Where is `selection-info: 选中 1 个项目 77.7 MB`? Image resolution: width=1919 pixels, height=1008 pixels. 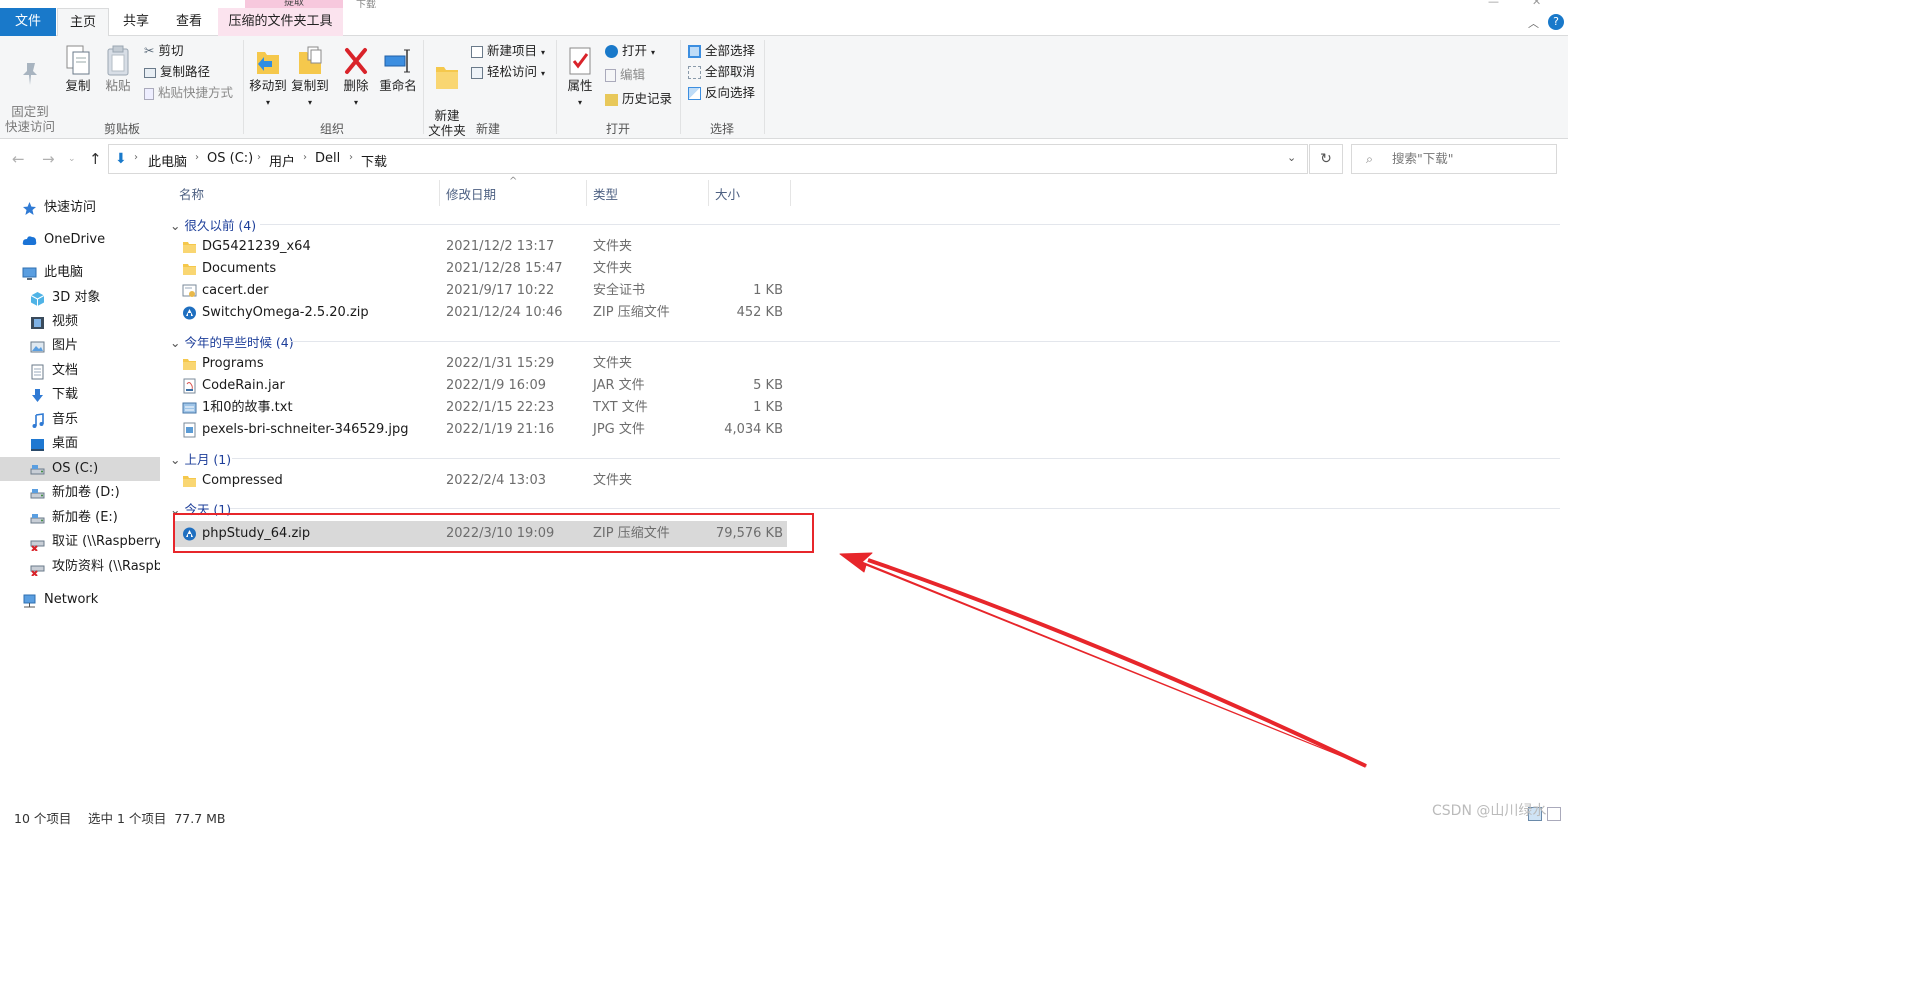 selection-info: 选中 1 个项目 77.7 MB is located at coordinates (157, 818).